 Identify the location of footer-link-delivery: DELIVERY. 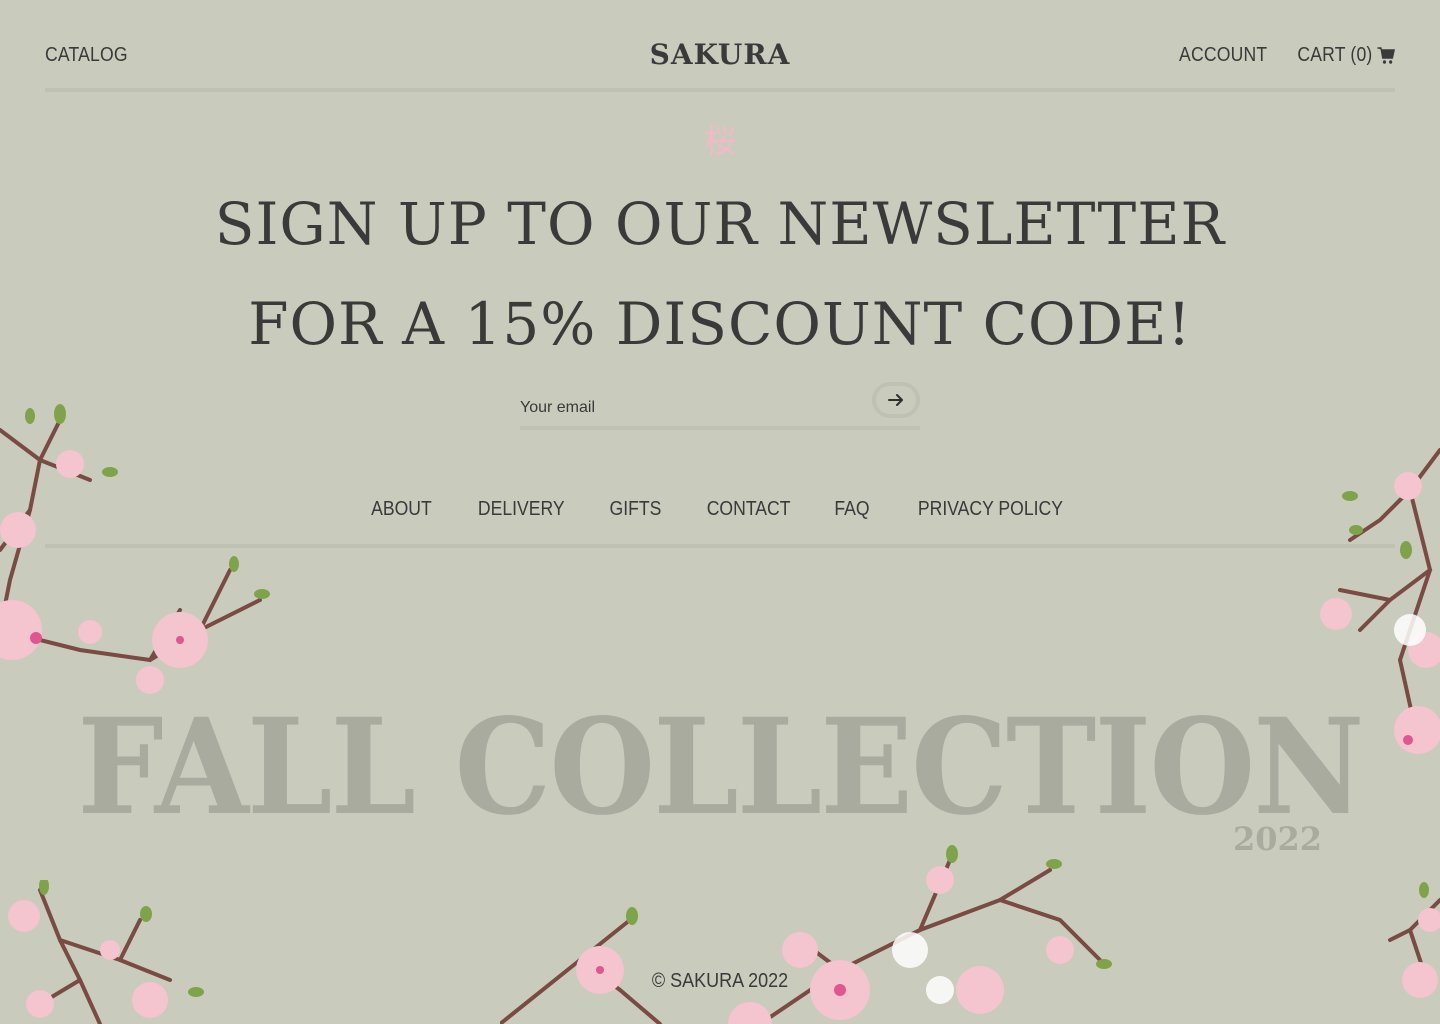
(521, 521).